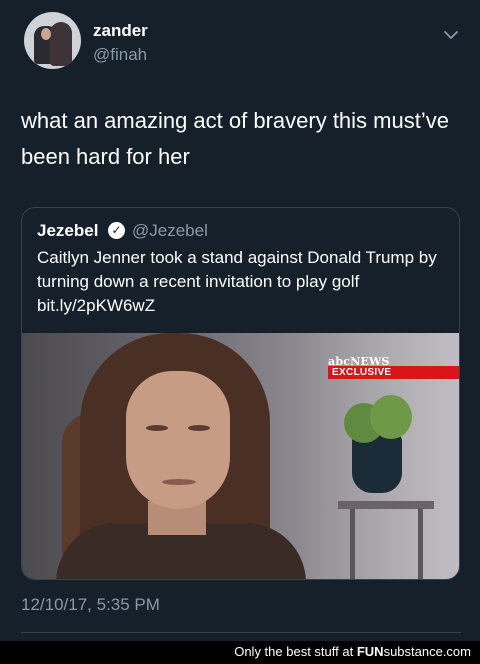 Image resolution: width=480 pixels, height=664 pixels. I want to click on chevron-down-icon, so click(451, 35).